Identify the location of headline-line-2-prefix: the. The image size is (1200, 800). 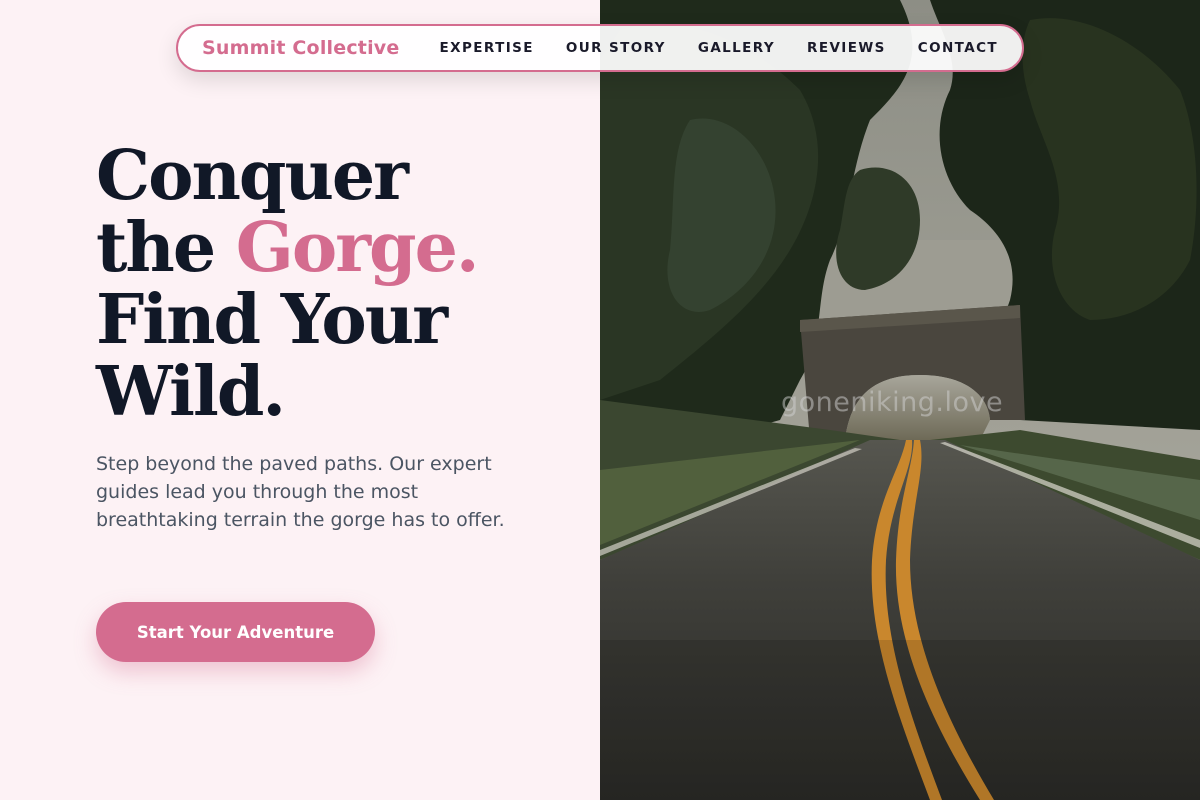
(166, 248).